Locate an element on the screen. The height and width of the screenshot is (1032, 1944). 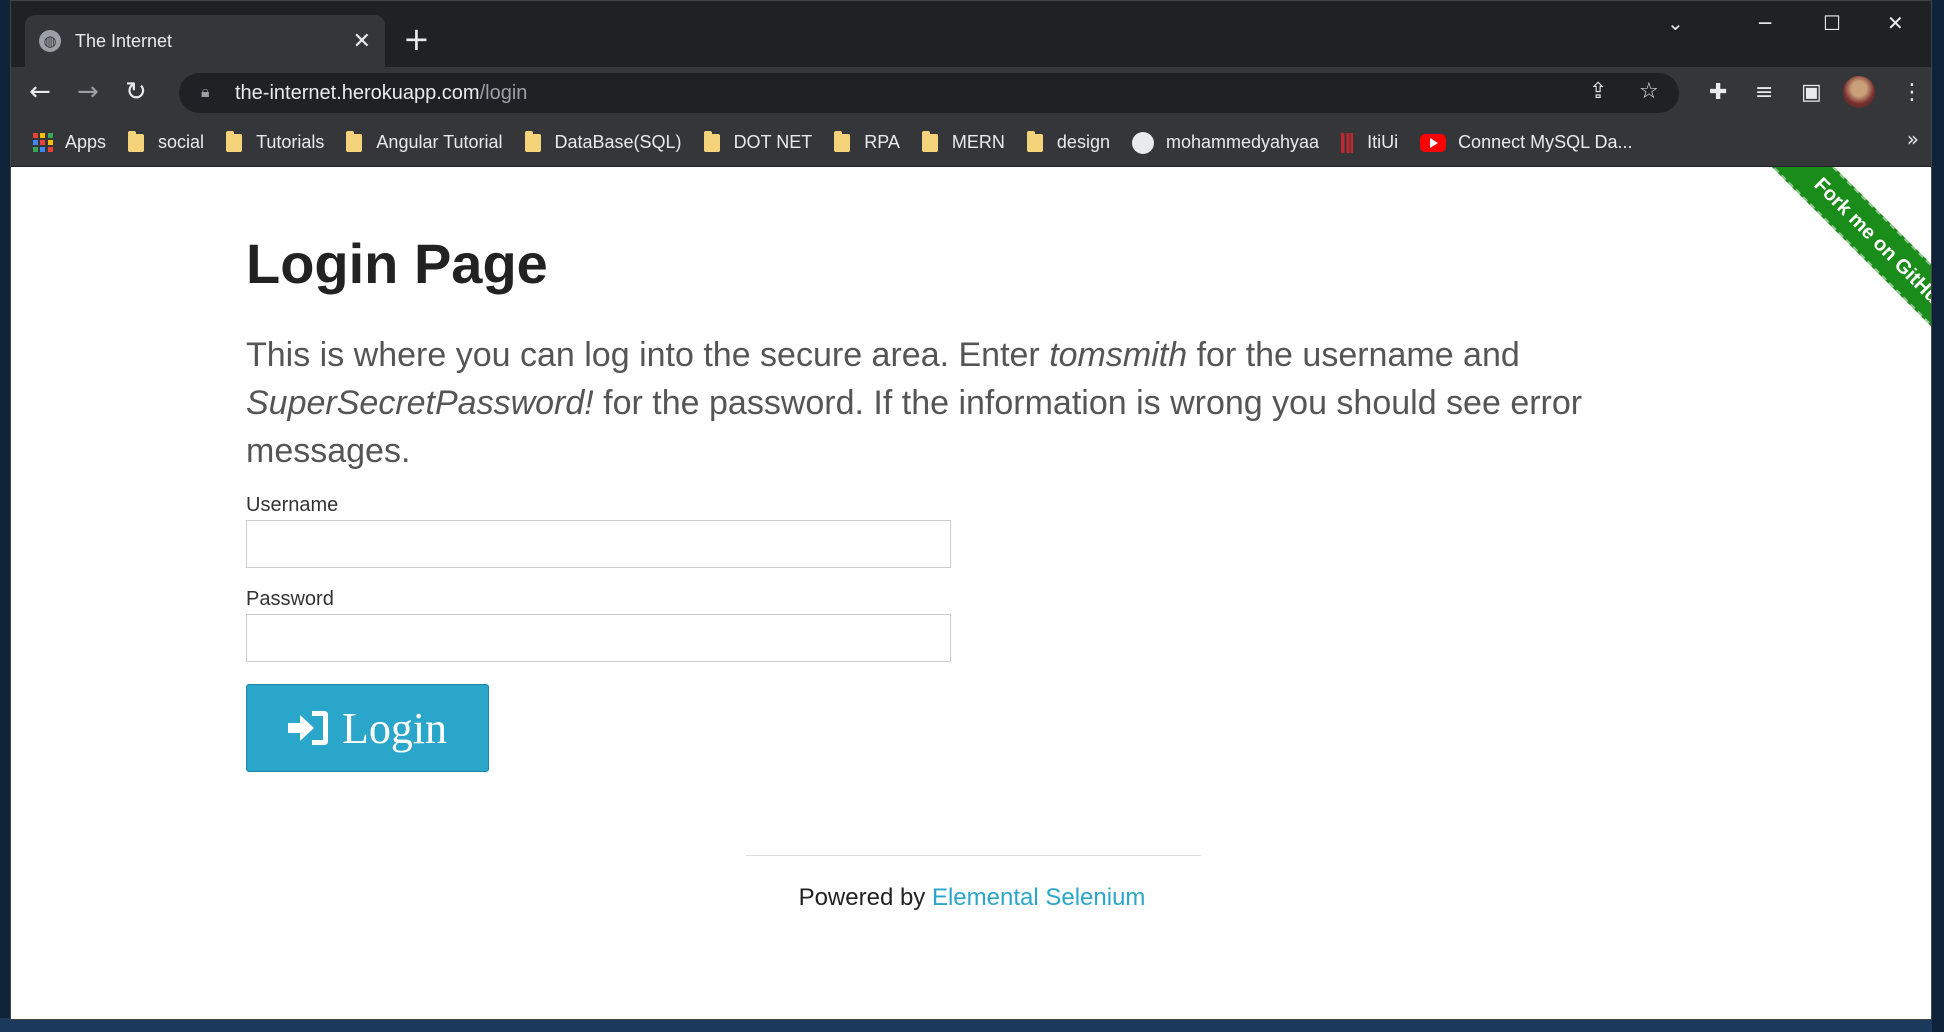
bookmark-apps: Apps is located at coordinates (69, 142).